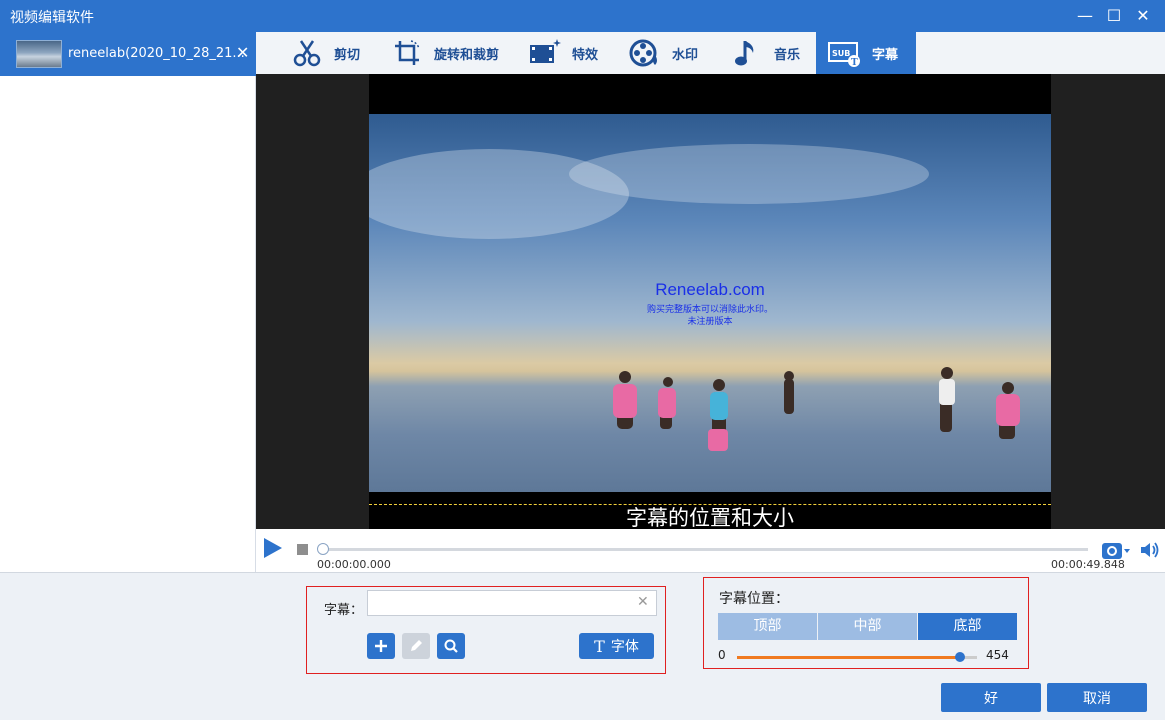 The image size is (1165, 720). What do you see at coordinates (867, 626) in the screenshot?
I see `position-middle-button: 中部` at bounding box center [867, 626].